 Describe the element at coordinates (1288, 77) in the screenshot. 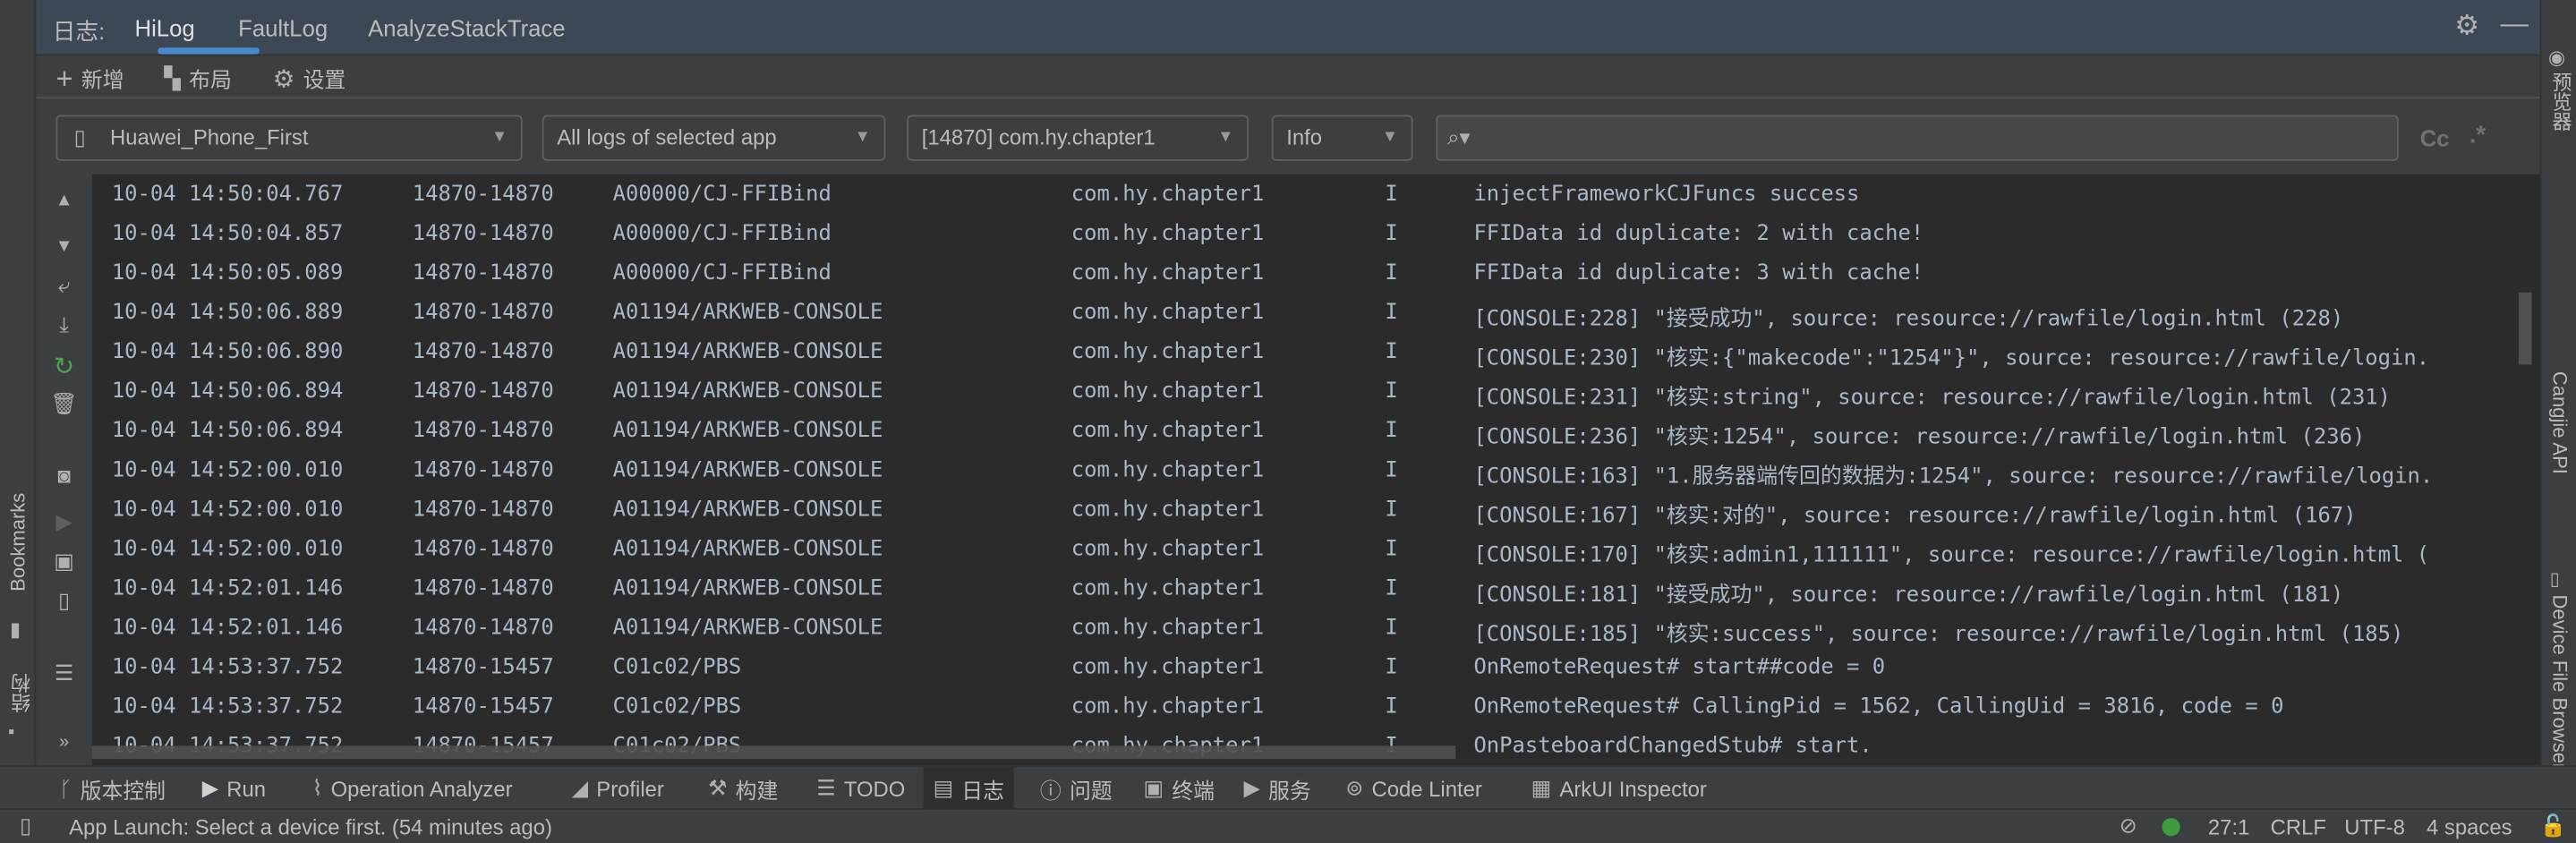

I see `log-toolbar: + 新增 ▚ 布局 ⚙ 设置` at that location.